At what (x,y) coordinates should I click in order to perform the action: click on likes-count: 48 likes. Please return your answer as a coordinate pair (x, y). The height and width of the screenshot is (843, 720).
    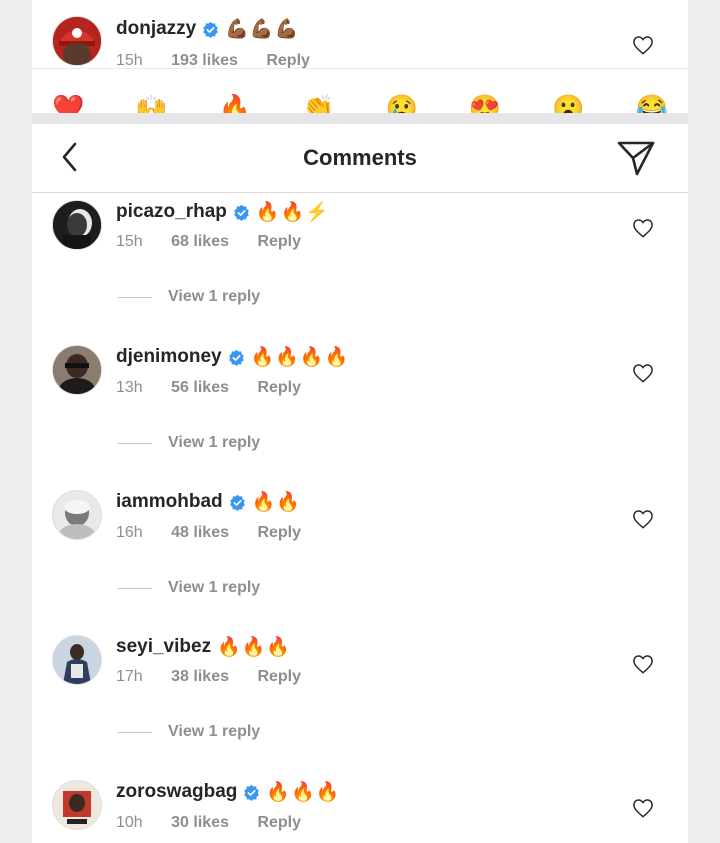
    Looking at the image, I should click on (200, 532).